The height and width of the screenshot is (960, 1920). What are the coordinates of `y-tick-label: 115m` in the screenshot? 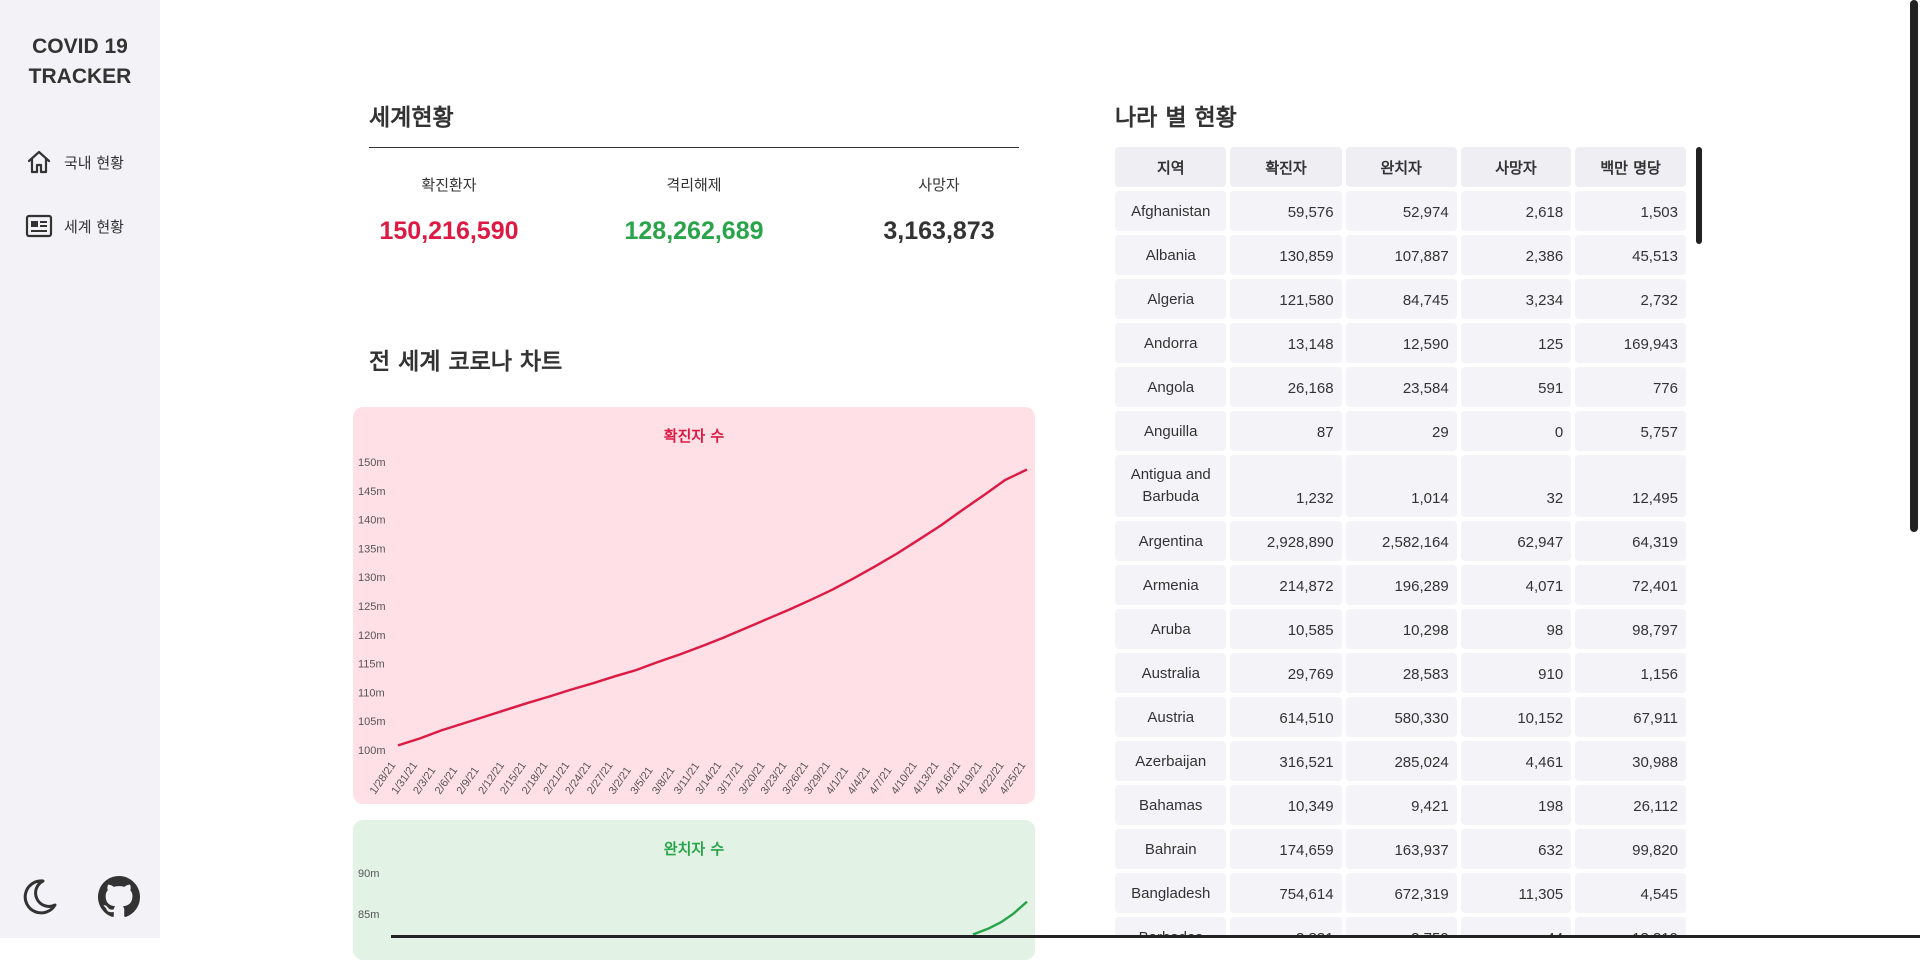 It's located at (371, 665).